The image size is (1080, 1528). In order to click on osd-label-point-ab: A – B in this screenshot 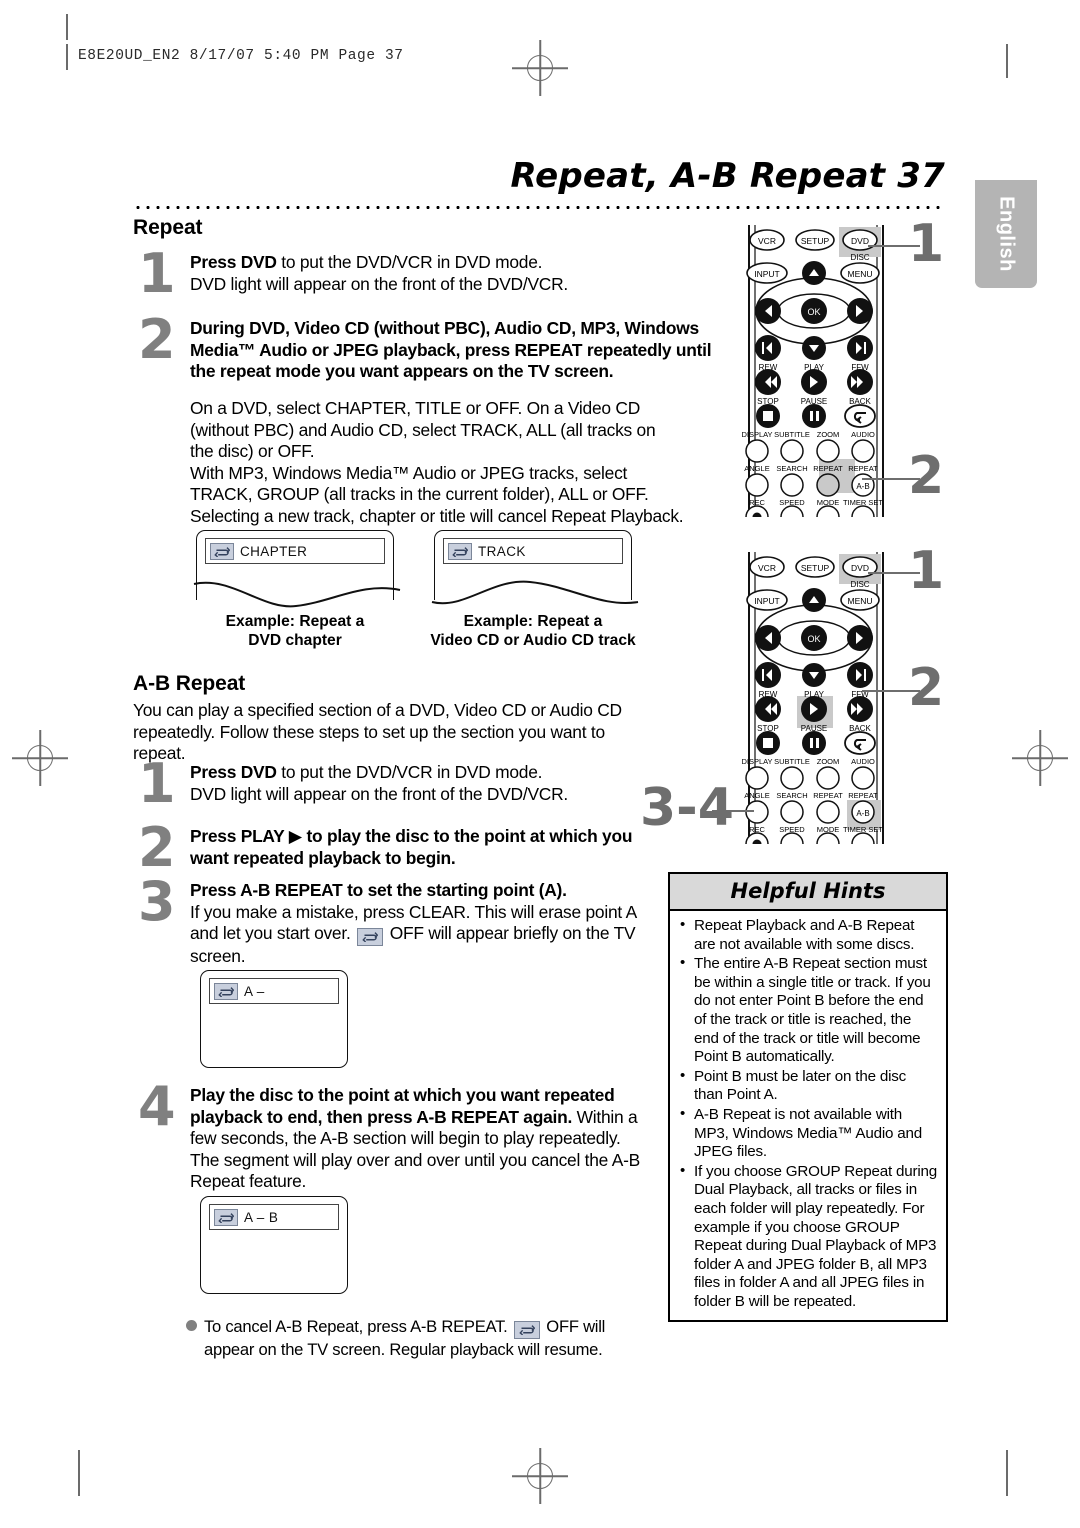, I will do `click(261, 1217)`.